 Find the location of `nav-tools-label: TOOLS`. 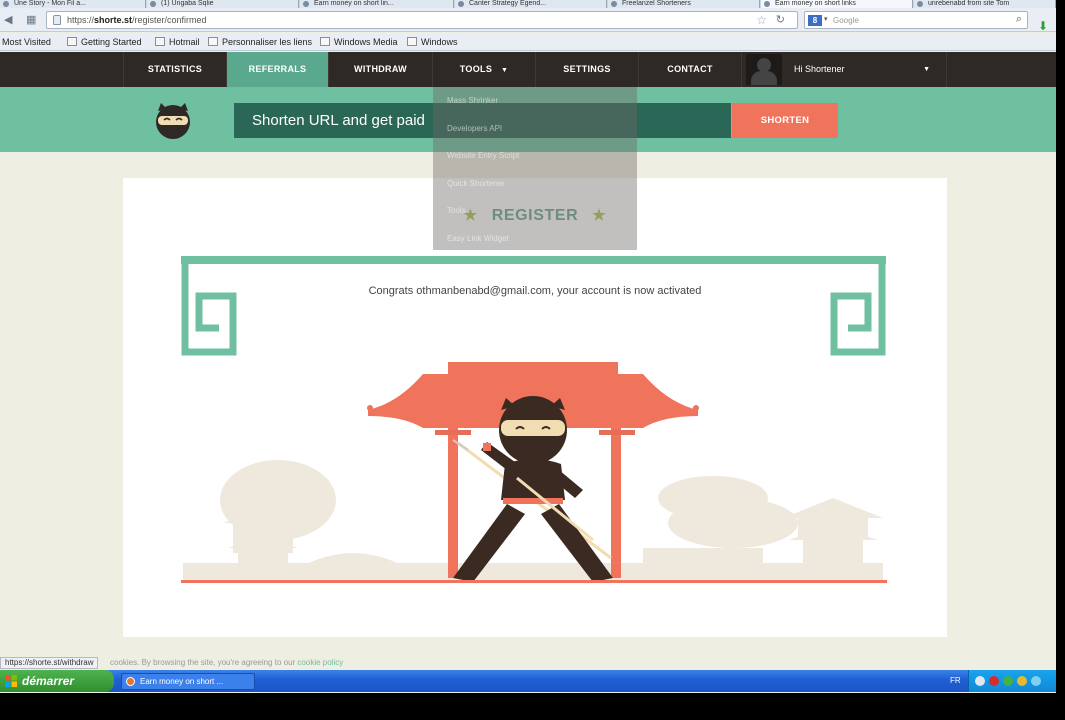

nav-tools-label: TOOLS is located at coordinates (476, 69).